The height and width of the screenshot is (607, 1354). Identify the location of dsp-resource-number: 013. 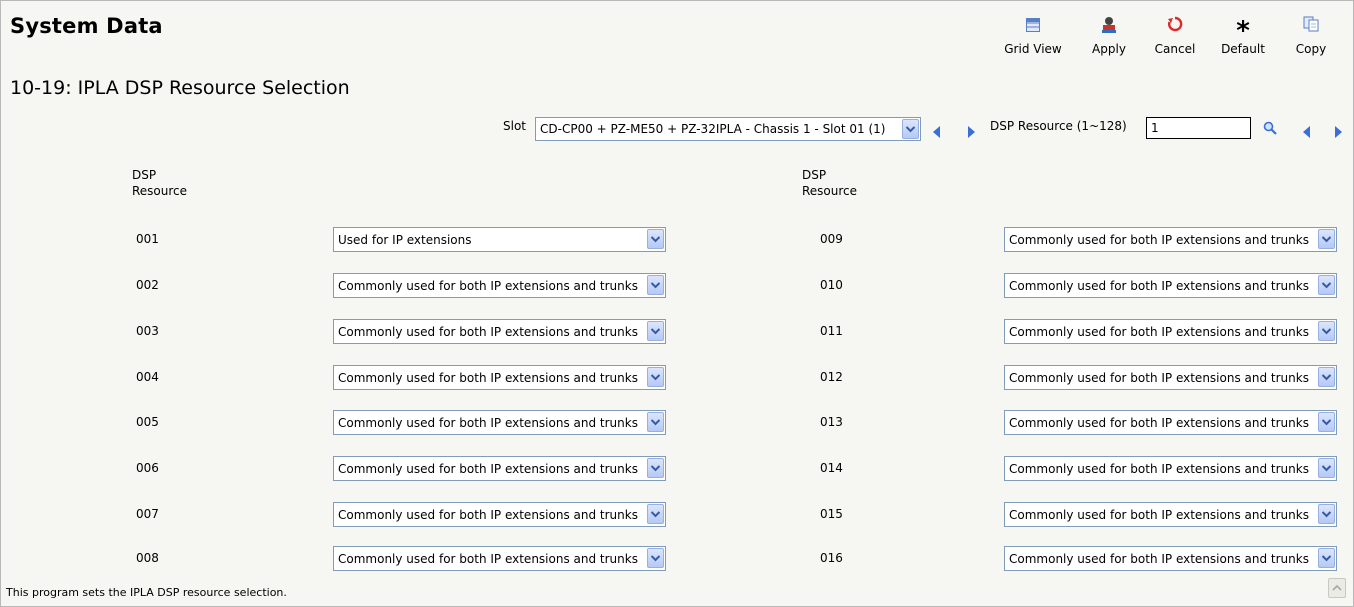
(831, 422).